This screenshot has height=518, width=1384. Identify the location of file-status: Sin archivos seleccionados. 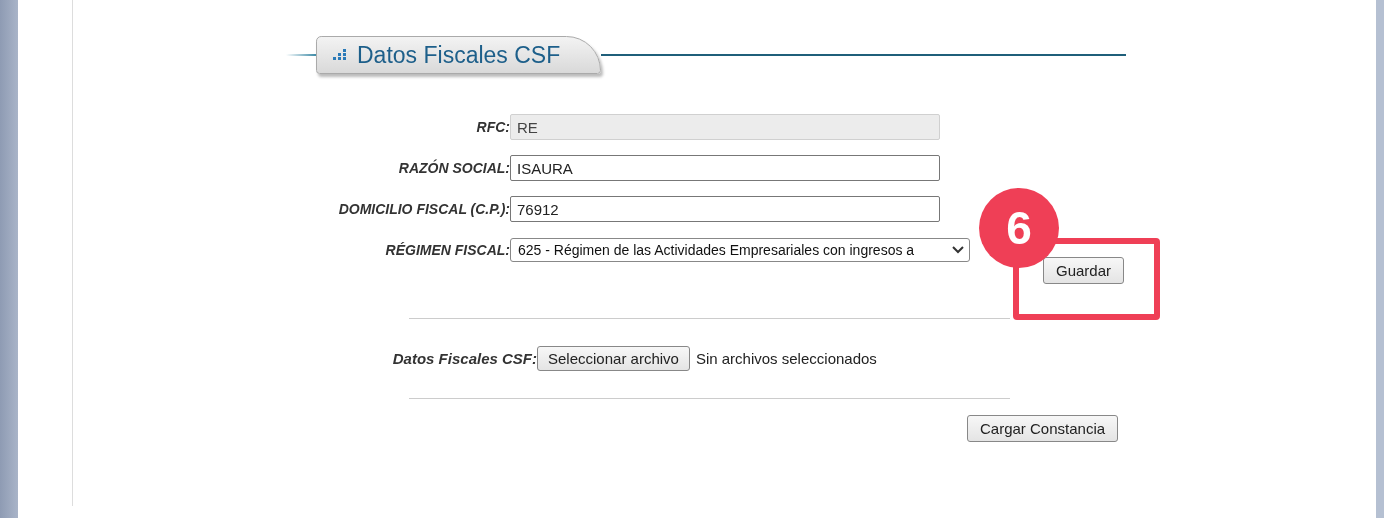
(786, 358).